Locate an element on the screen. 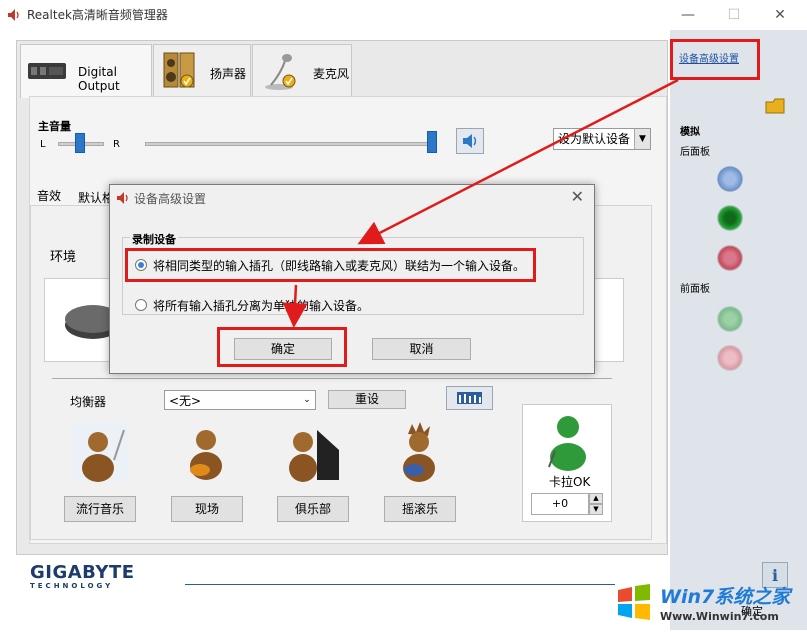  speaker-volume-icon is located at coordinates (470, 141).